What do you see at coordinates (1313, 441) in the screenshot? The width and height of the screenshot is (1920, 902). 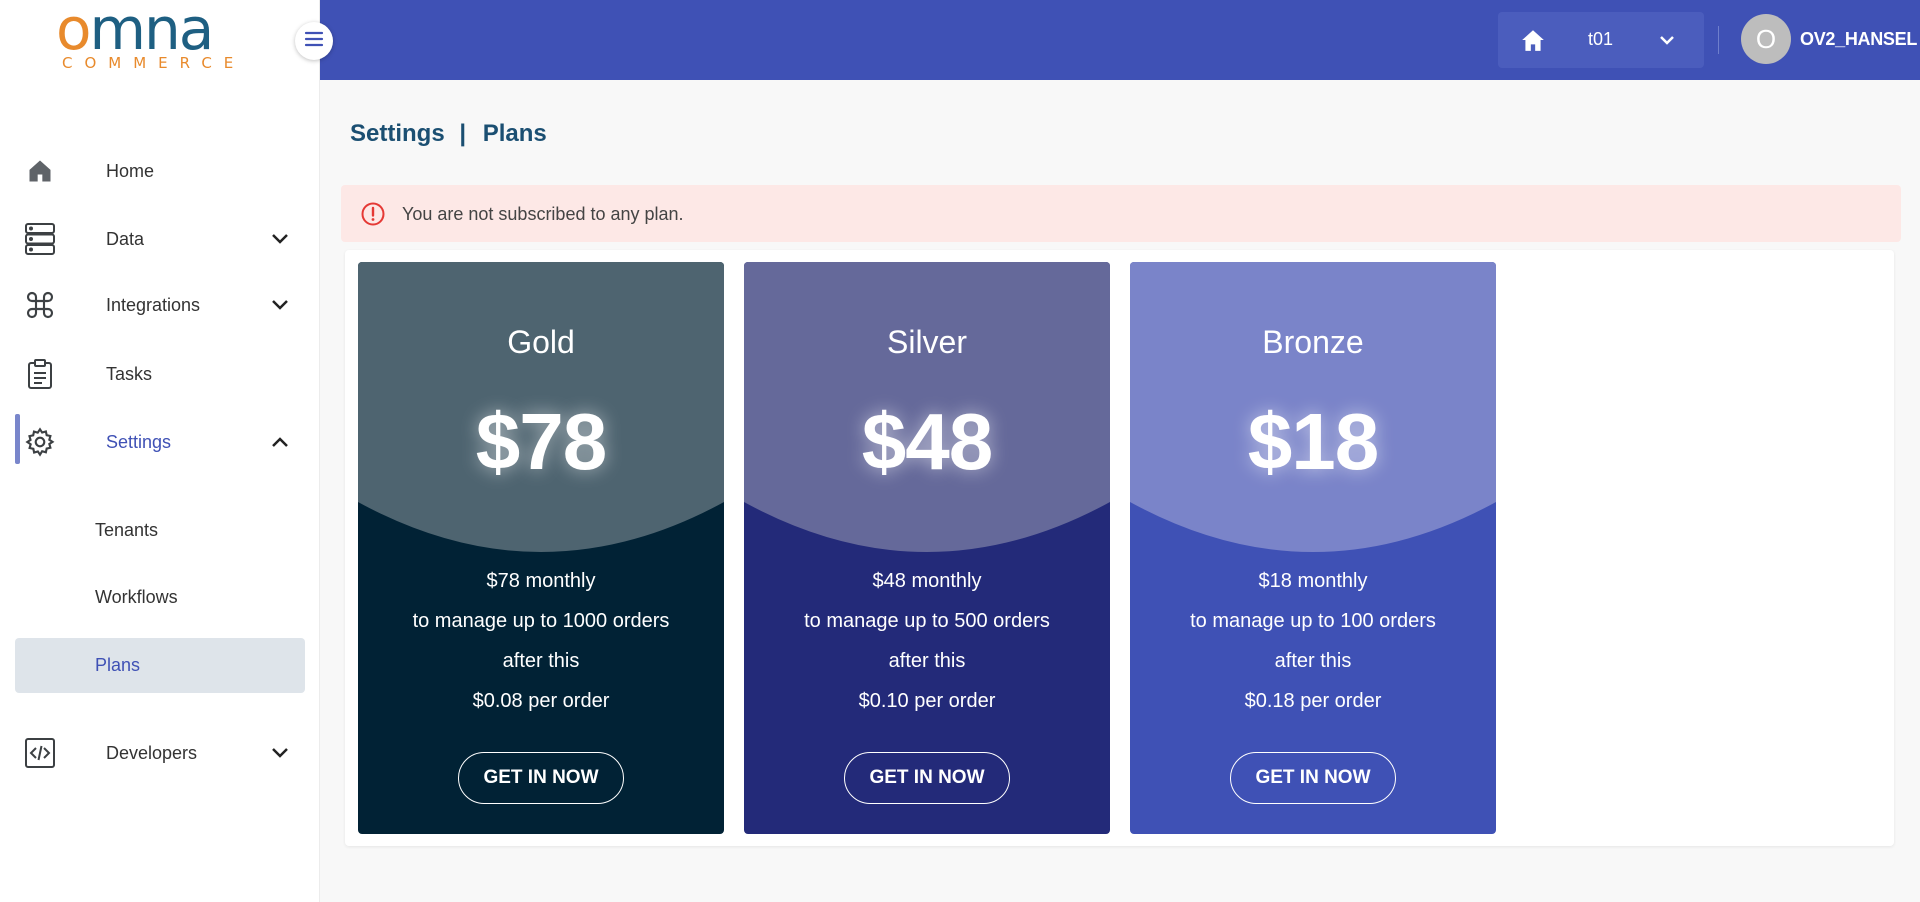 I see `plan-price: $18` at bounding box center [1313, 441].